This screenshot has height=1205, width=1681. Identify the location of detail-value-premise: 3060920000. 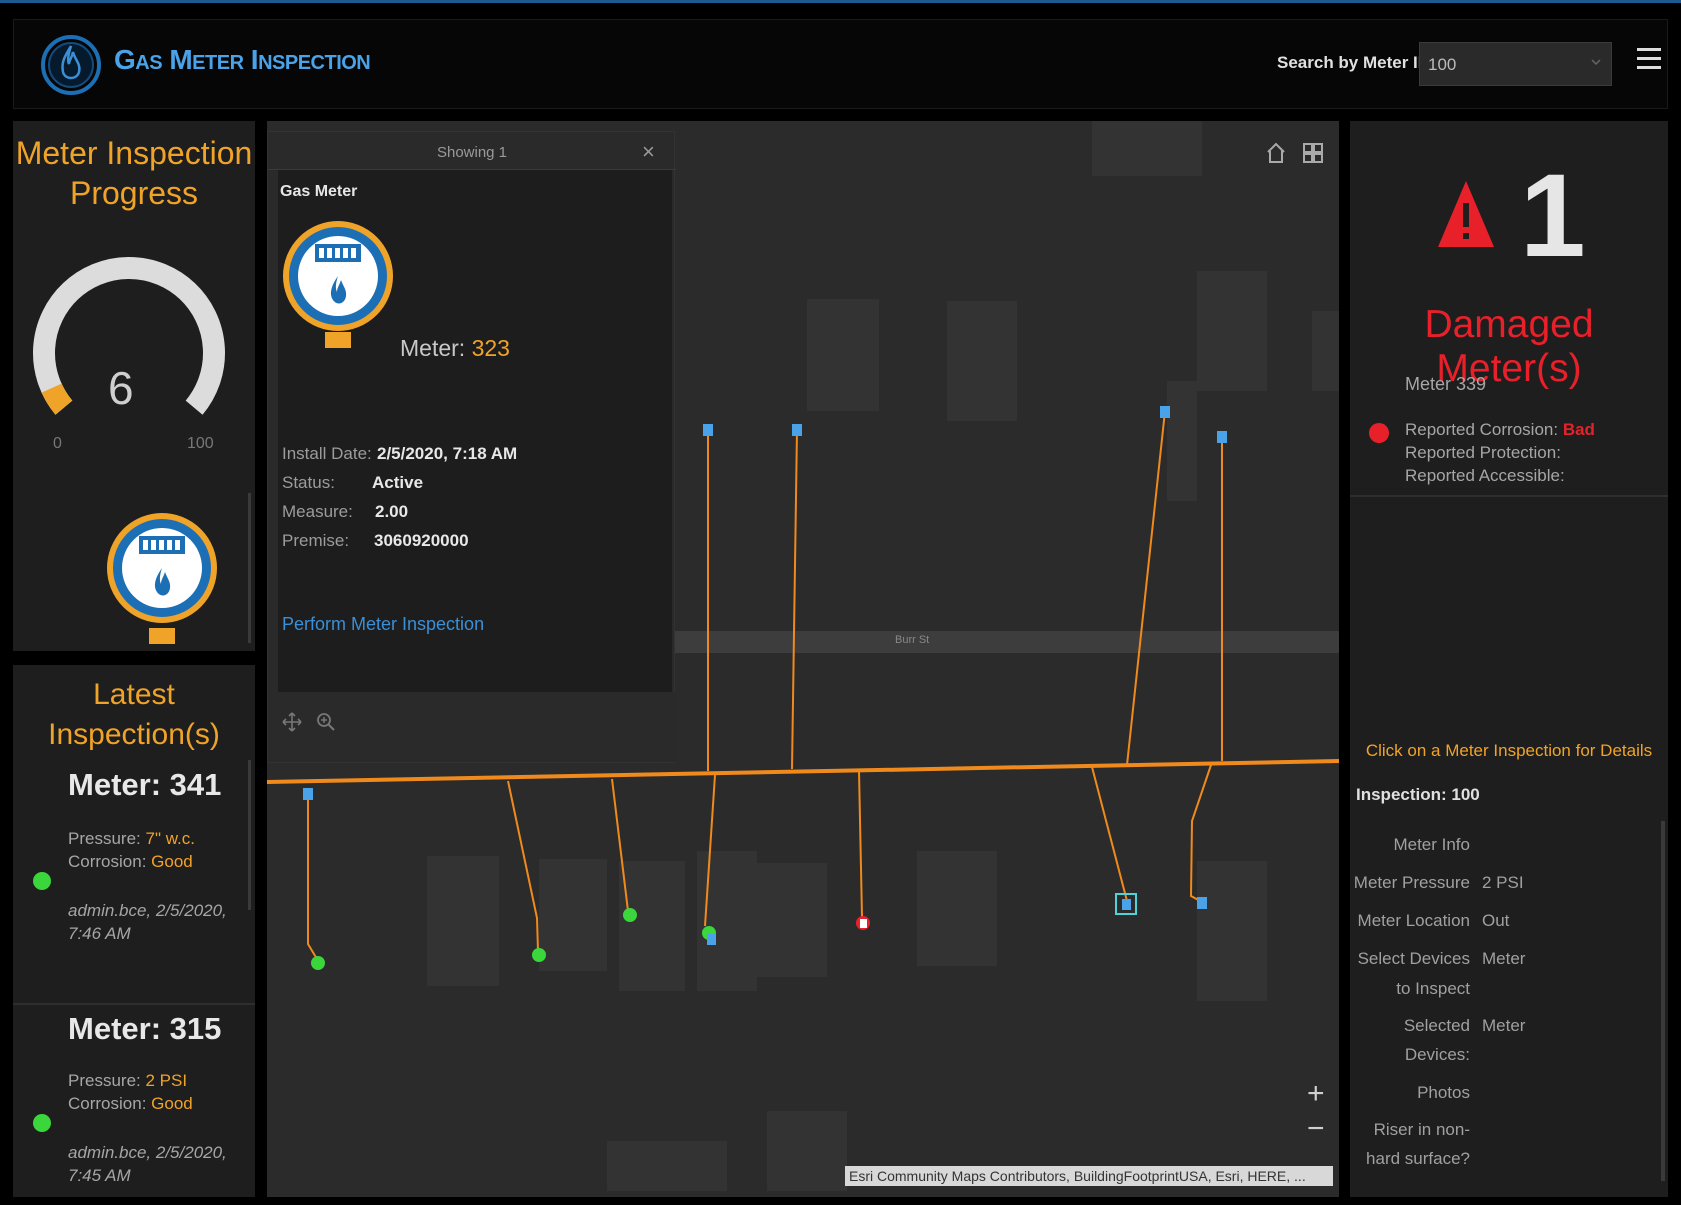
(421, 540).